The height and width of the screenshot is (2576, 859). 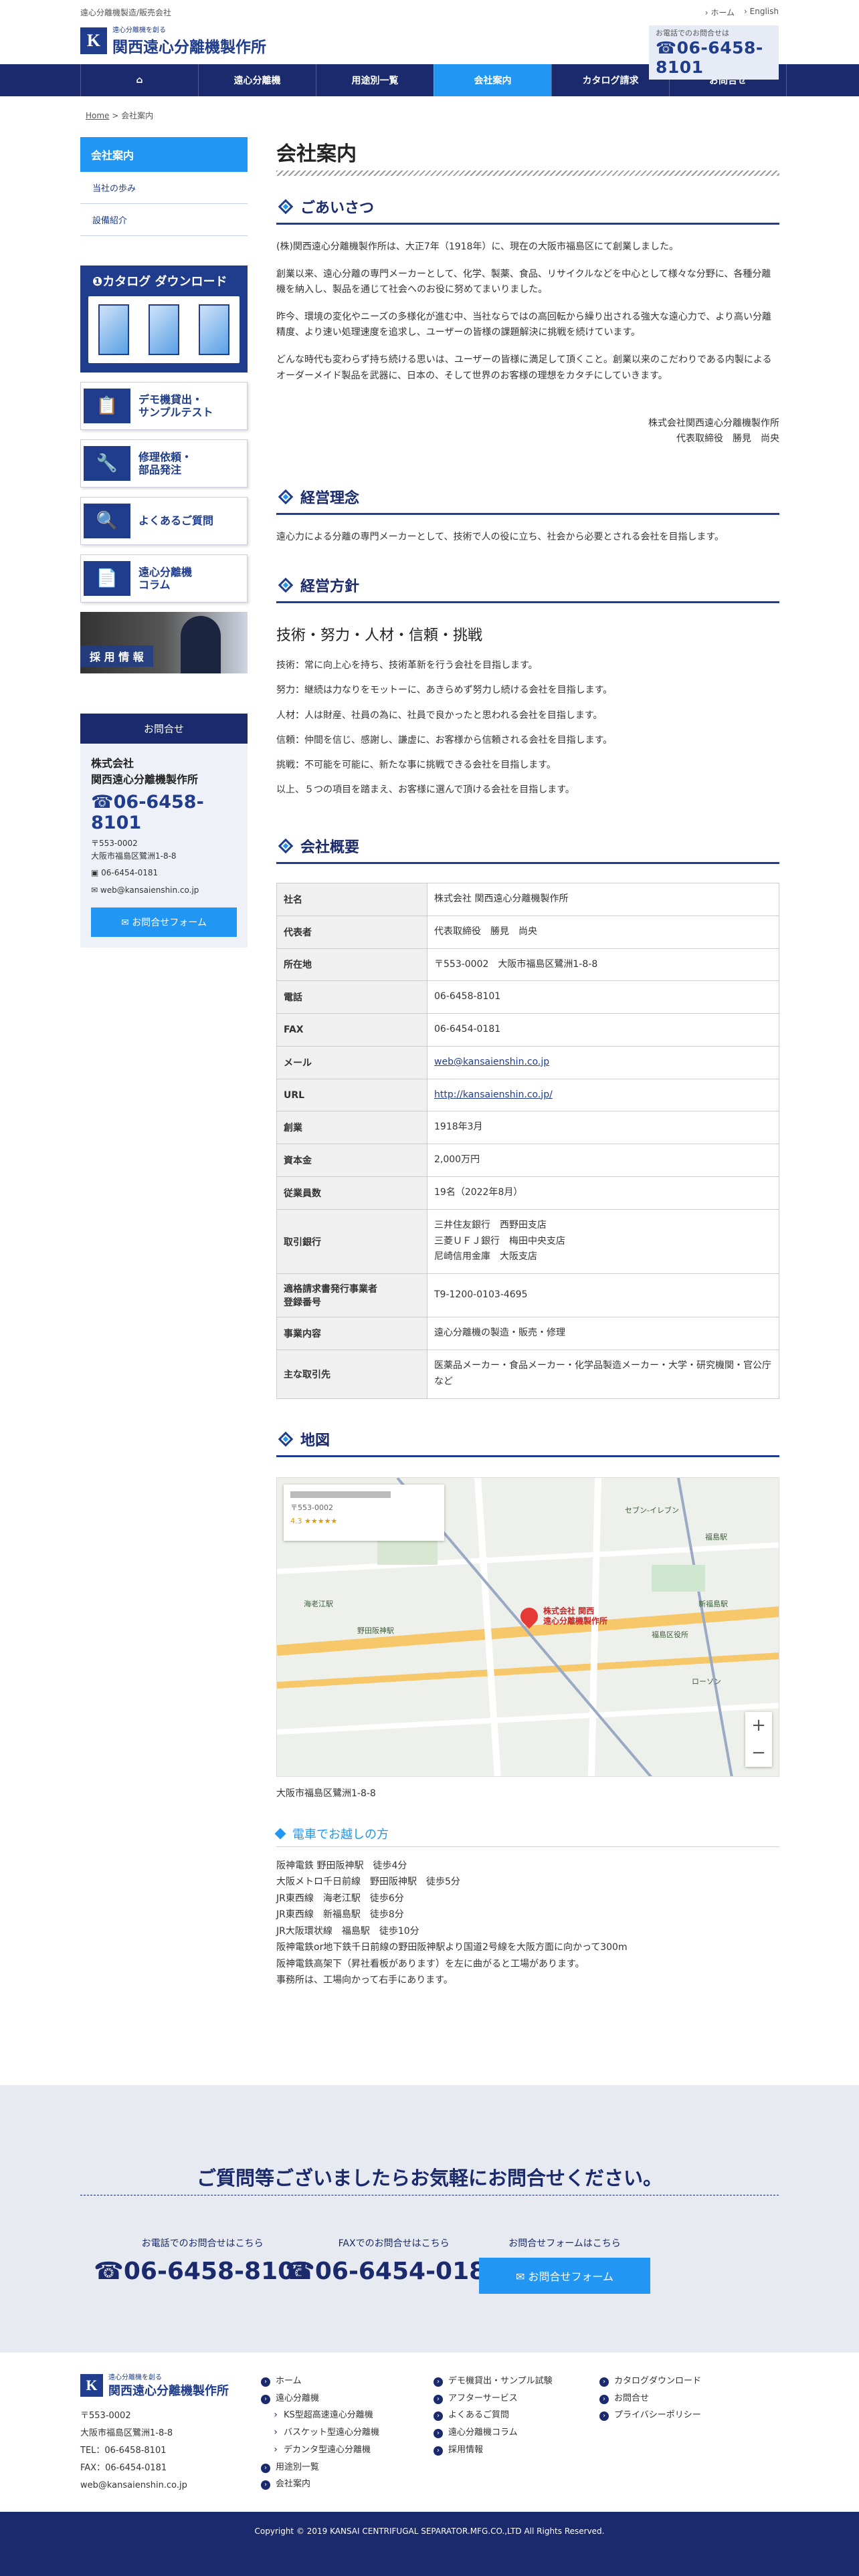 What do you see at coordinates (493, 2433) in the screenshot?
I see `footer-link: 遠心分離機コラム` at bounding box center [493, 2433].